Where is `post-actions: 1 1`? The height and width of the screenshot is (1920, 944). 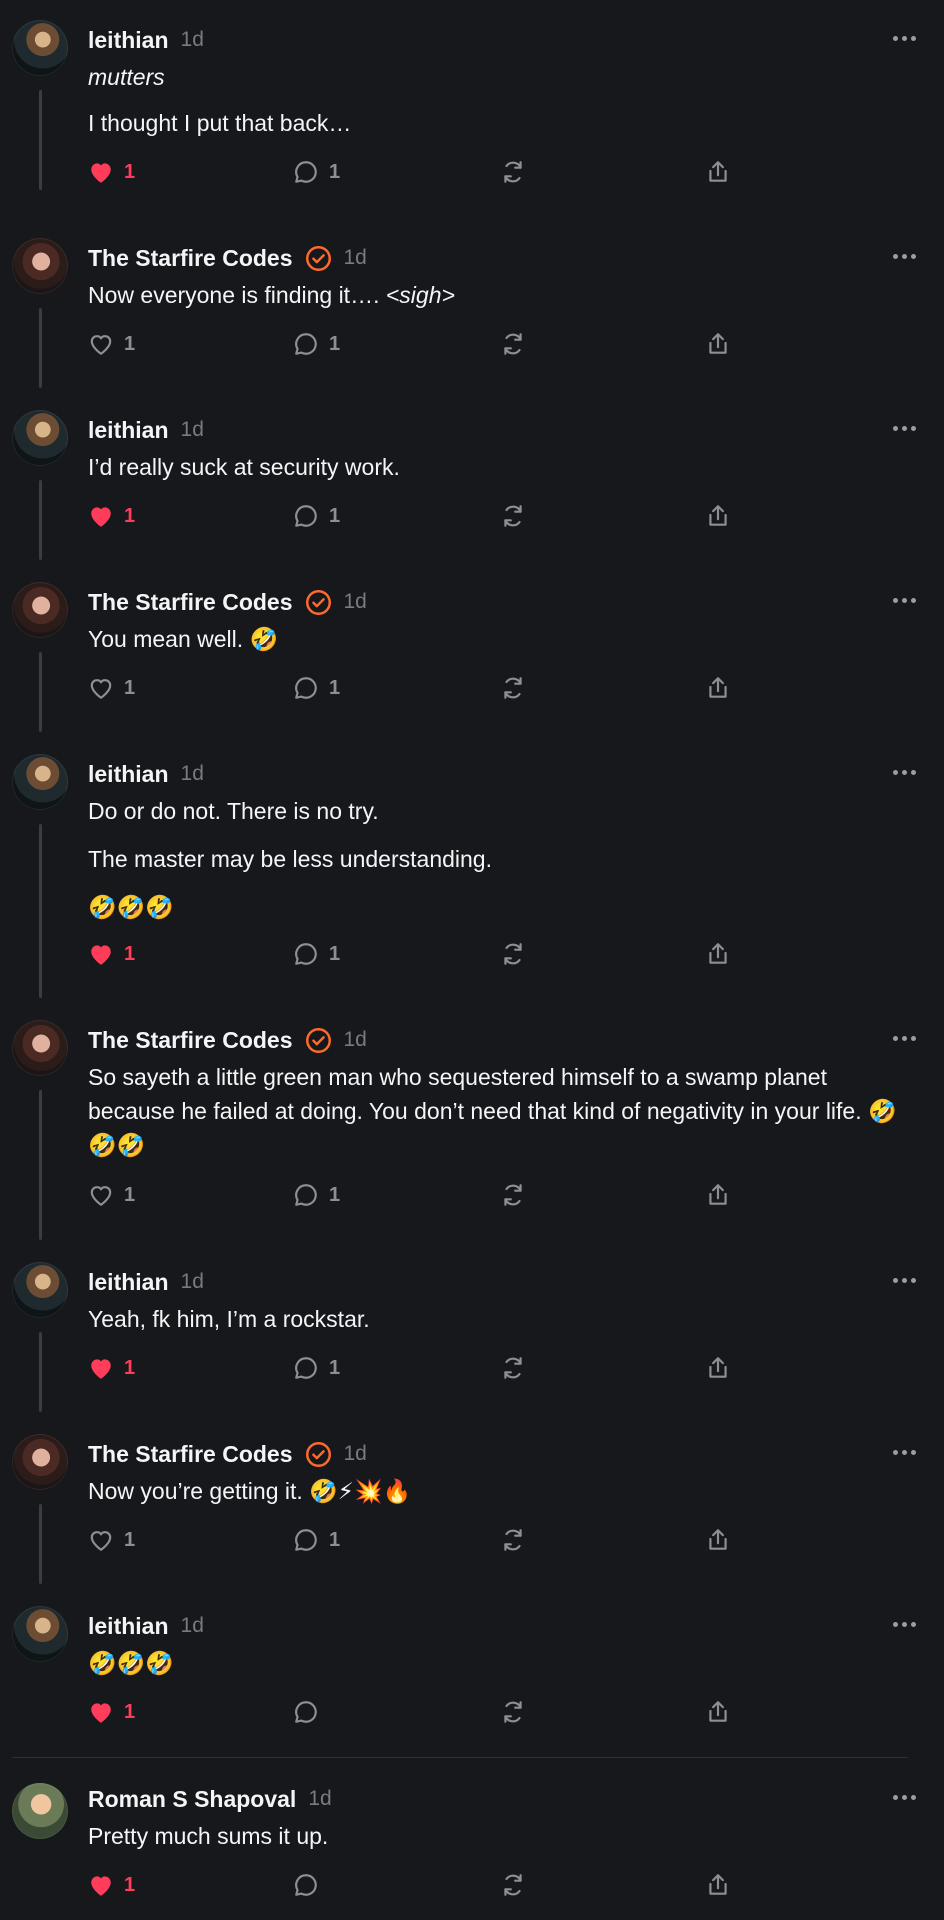 post-actions: 1 1 is located at coordinates (428, 344).